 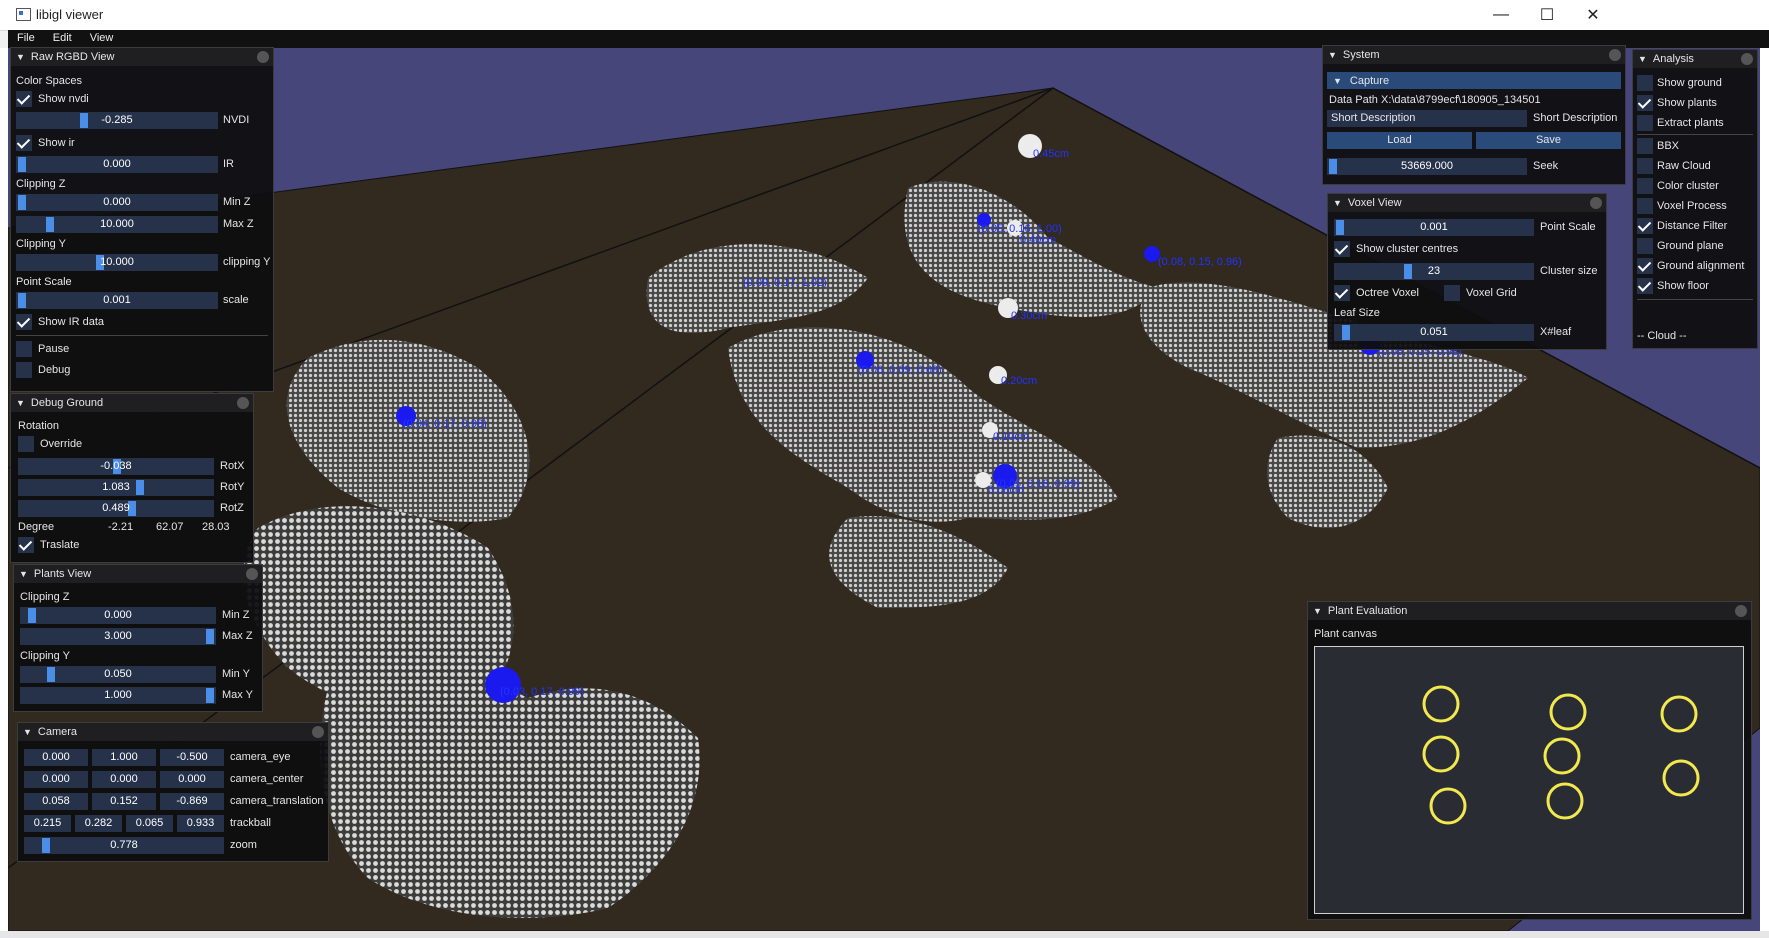 What do you see at coordinates (117, 202) in the screenshot?
I see `min-z-slider: 0.000` at bounding box center [117, 202].